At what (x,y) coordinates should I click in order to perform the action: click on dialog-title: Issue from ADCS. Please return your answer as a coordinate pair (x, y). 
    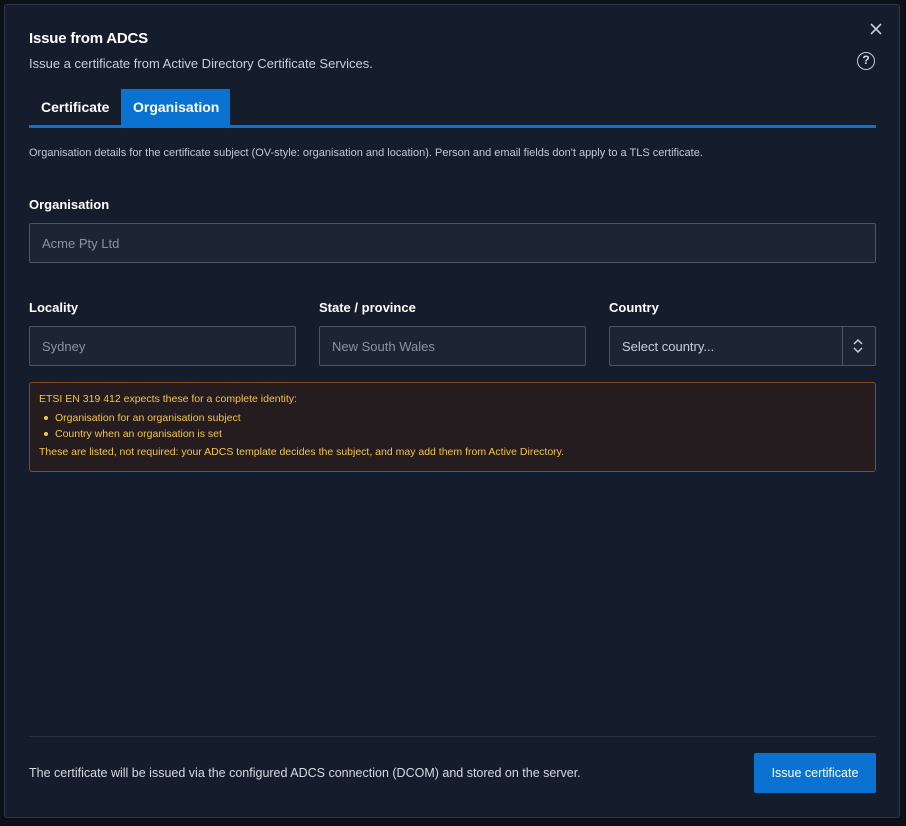
    Looking at the image, I should click on (88, 38).